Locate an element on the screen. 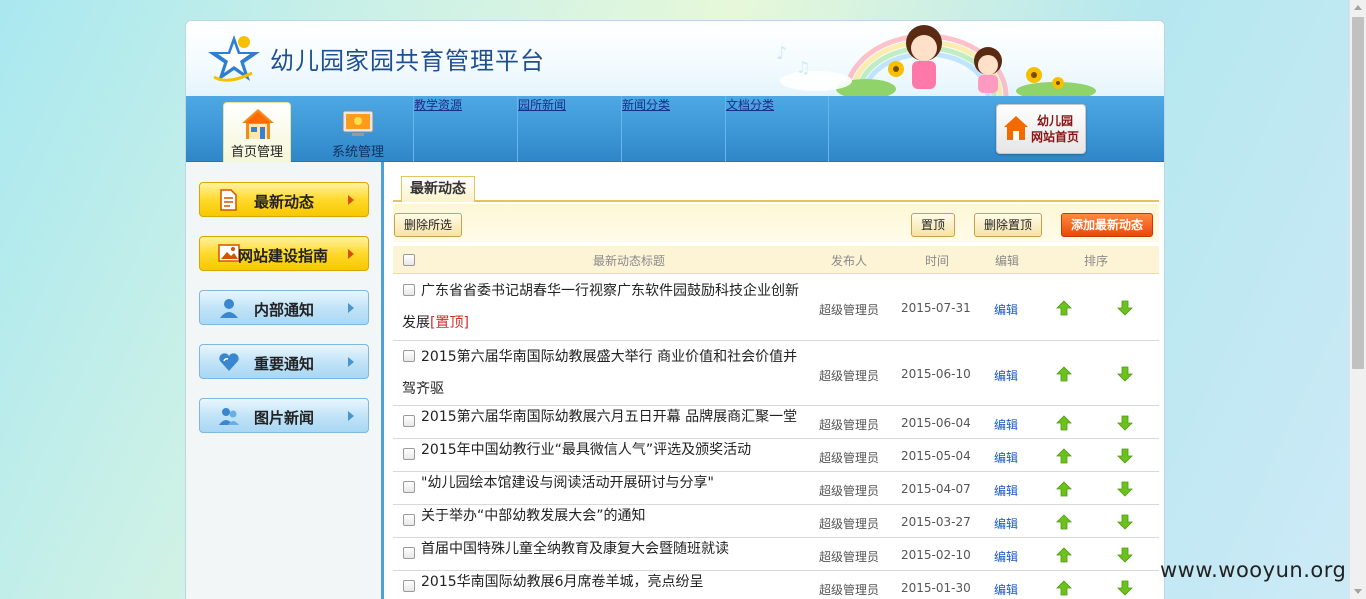 Image resolution: width=1366 pixels, height=599 pixels. top-navbar: 首页管理 系统管理 教学资源 园所新闻 新闻分类 文档分类 幼儿园 网站首页 is located at coordinates (675, 129).